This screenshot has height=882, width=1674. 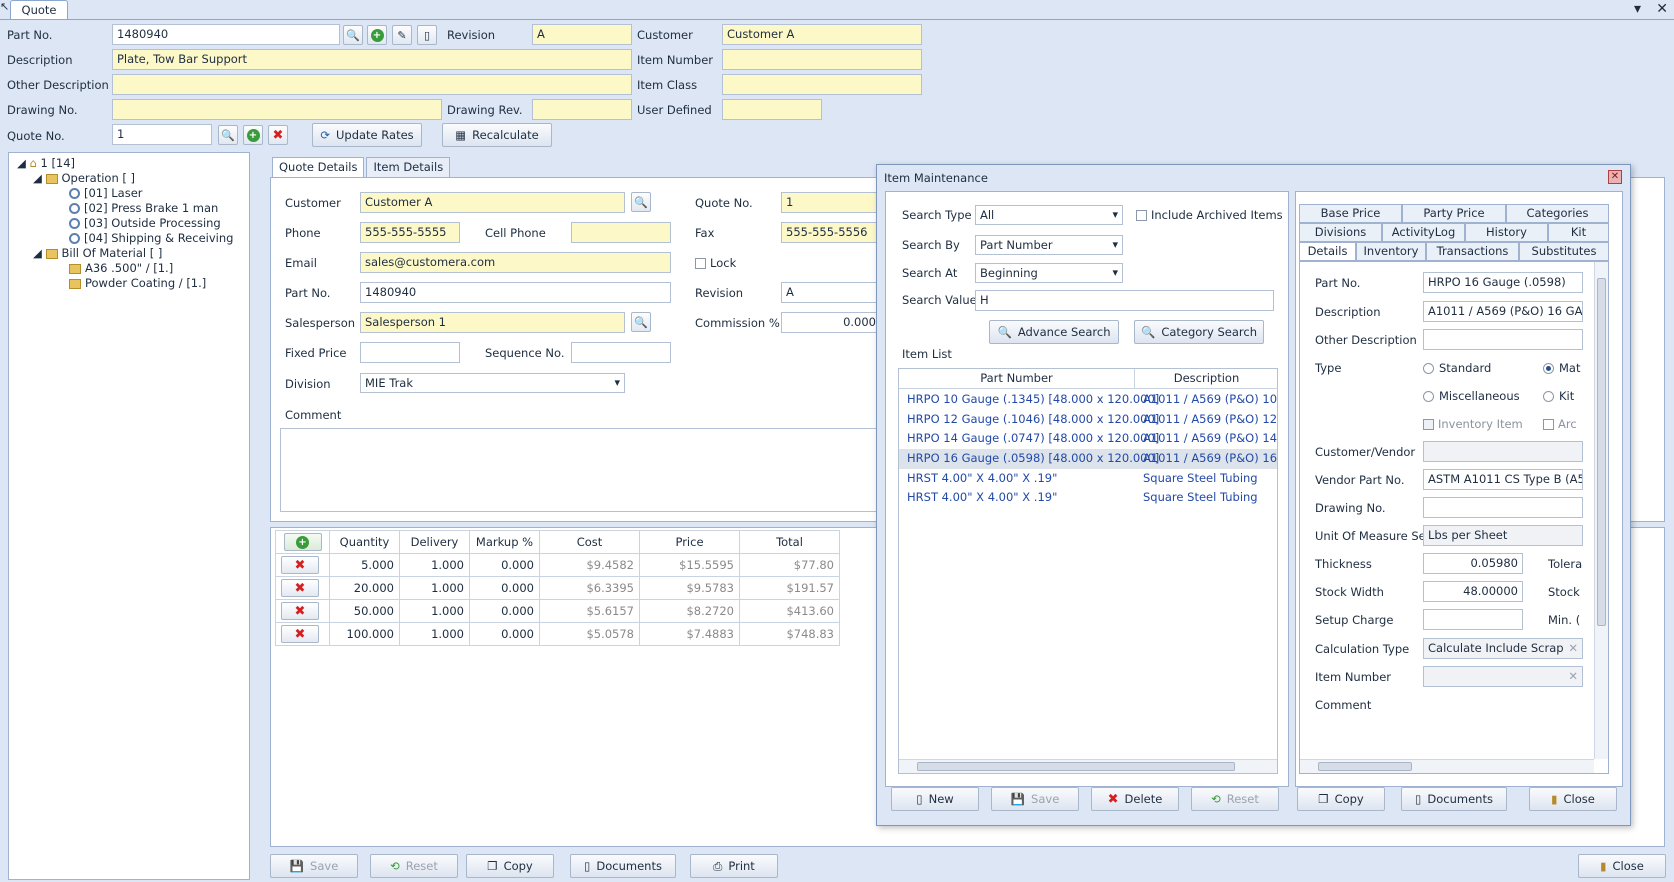 I want to click on item-number-field: ✕, so click(x=1503, y=676).